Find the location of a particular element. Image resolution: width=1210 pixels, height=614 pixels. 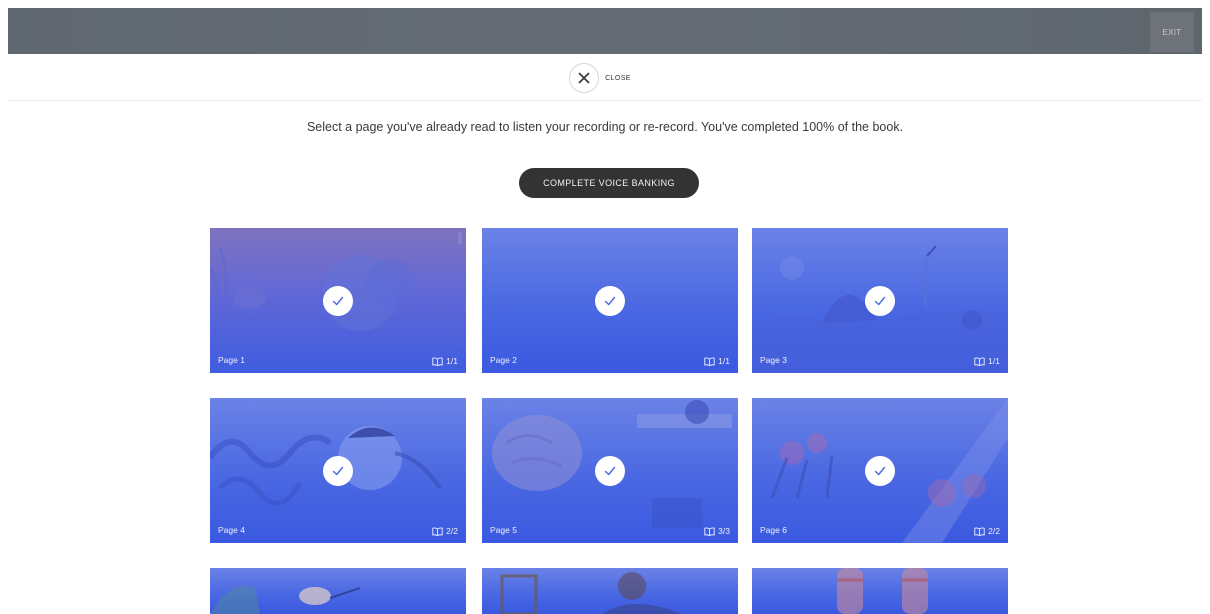

page-tile-3: Page 3 1/1 is located at coordinates (880, 300).